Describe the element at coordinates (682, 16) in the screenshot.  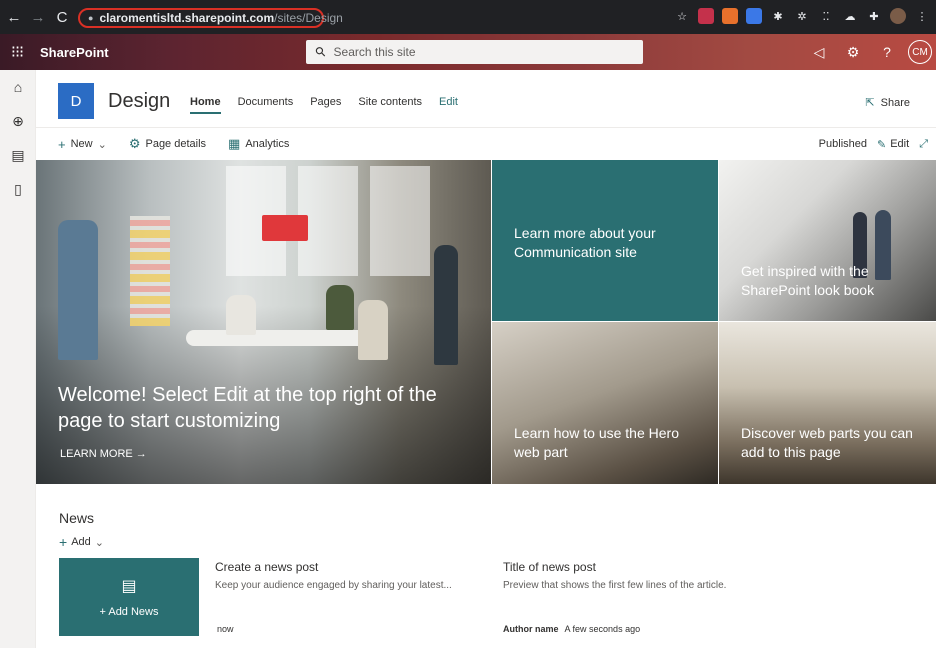
I see `bookmark-star-icon: ☆` at that location.